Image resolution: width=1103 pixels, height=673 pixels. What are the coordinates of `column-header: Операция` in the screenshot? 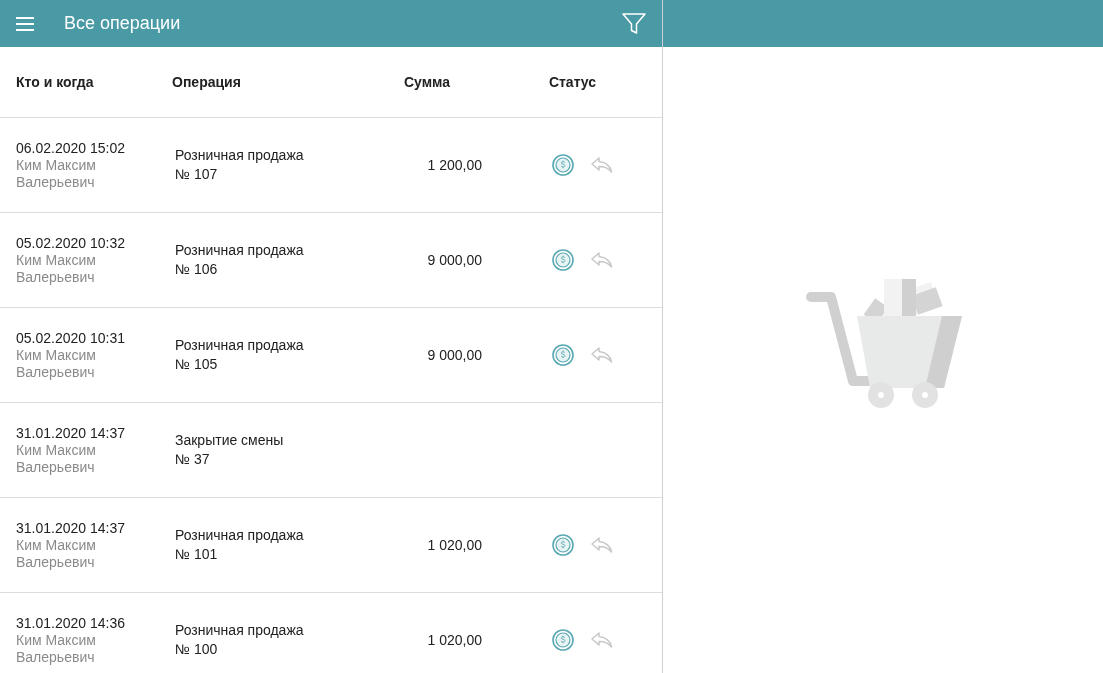 It's located at (207, 82).